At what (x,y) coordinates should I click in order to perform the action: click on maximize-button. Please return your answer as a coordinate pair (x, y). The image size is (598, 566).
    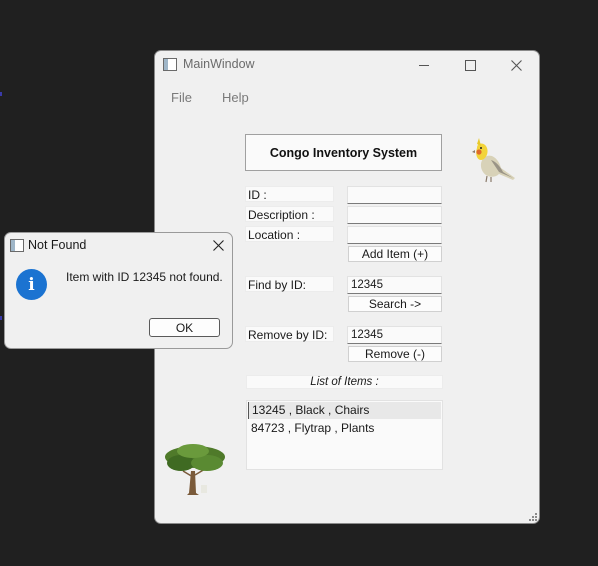
    Looking at the image, I should click on (470, 65).